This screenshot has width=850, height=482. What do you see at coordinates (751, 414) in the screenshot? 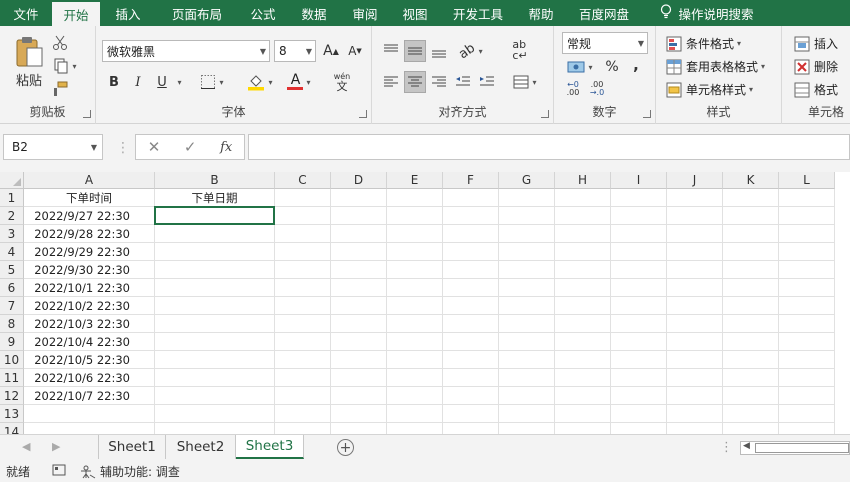
I see `cell-k13` at bounding box center [751, 414].